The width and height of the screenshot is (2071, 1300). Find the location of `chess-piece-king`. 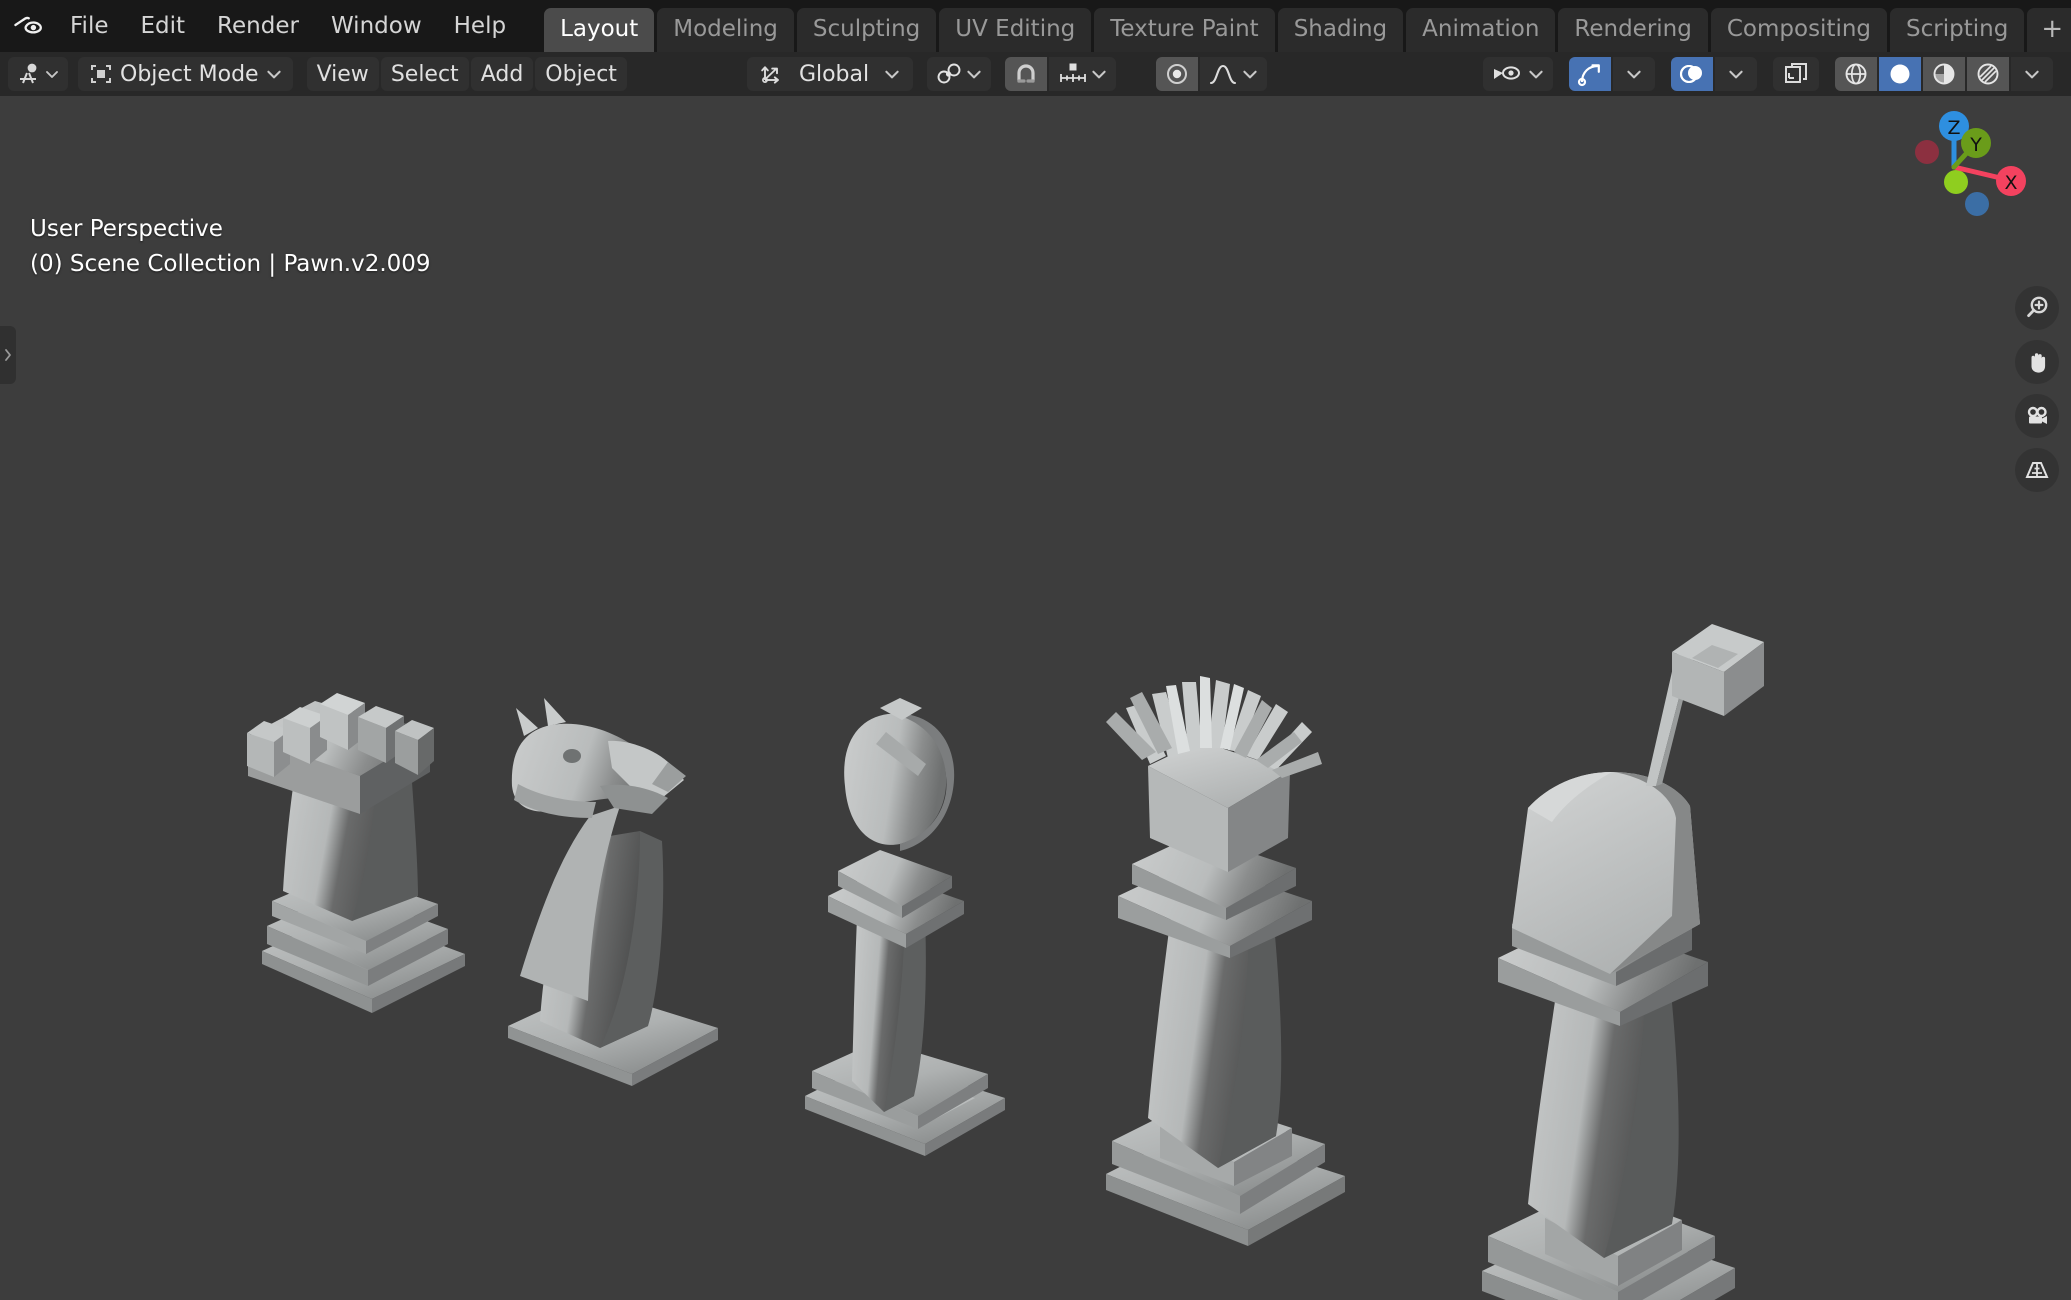

chess-piece-king is located at coordinates (1623, 962).